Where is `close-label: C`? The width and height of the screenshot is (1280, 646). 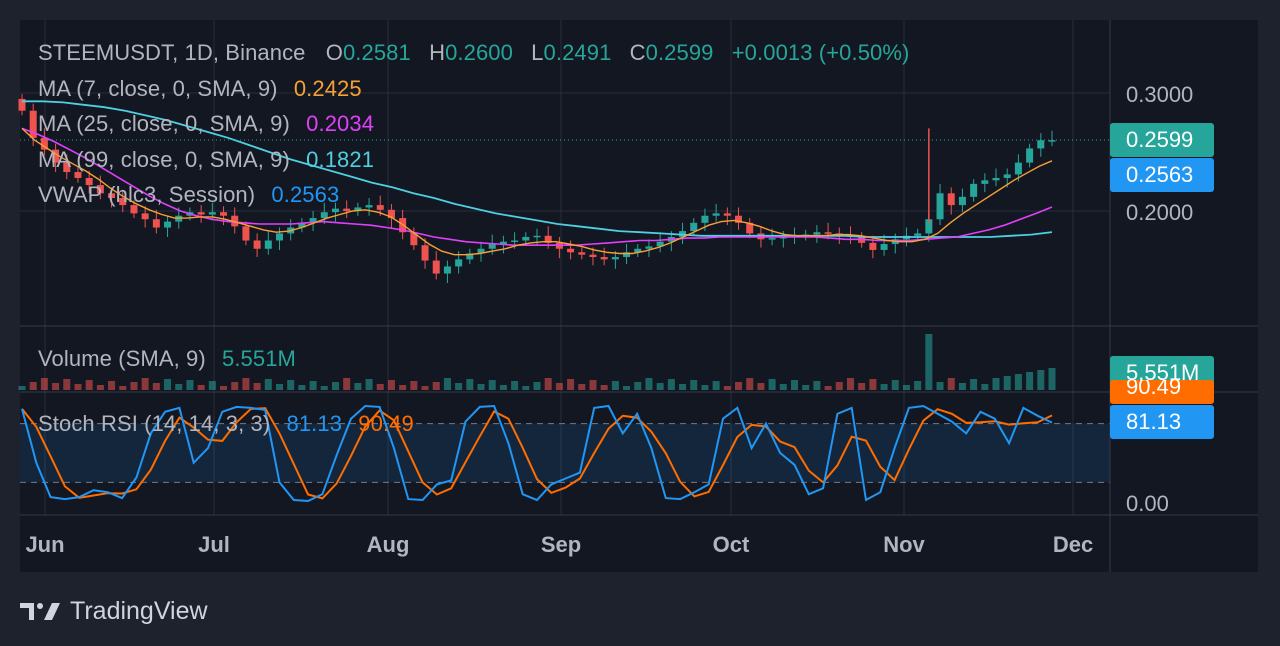
close-label: C is located at coordinates (637, 52).